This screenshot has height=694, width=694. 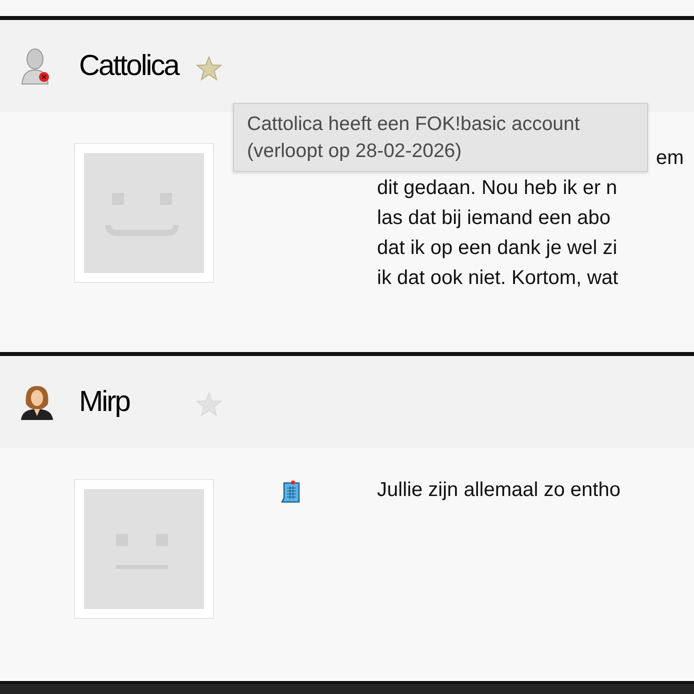 I want to click on post-text: ik dat ook niet. Kortom, wat, so click(x=498, y=278).